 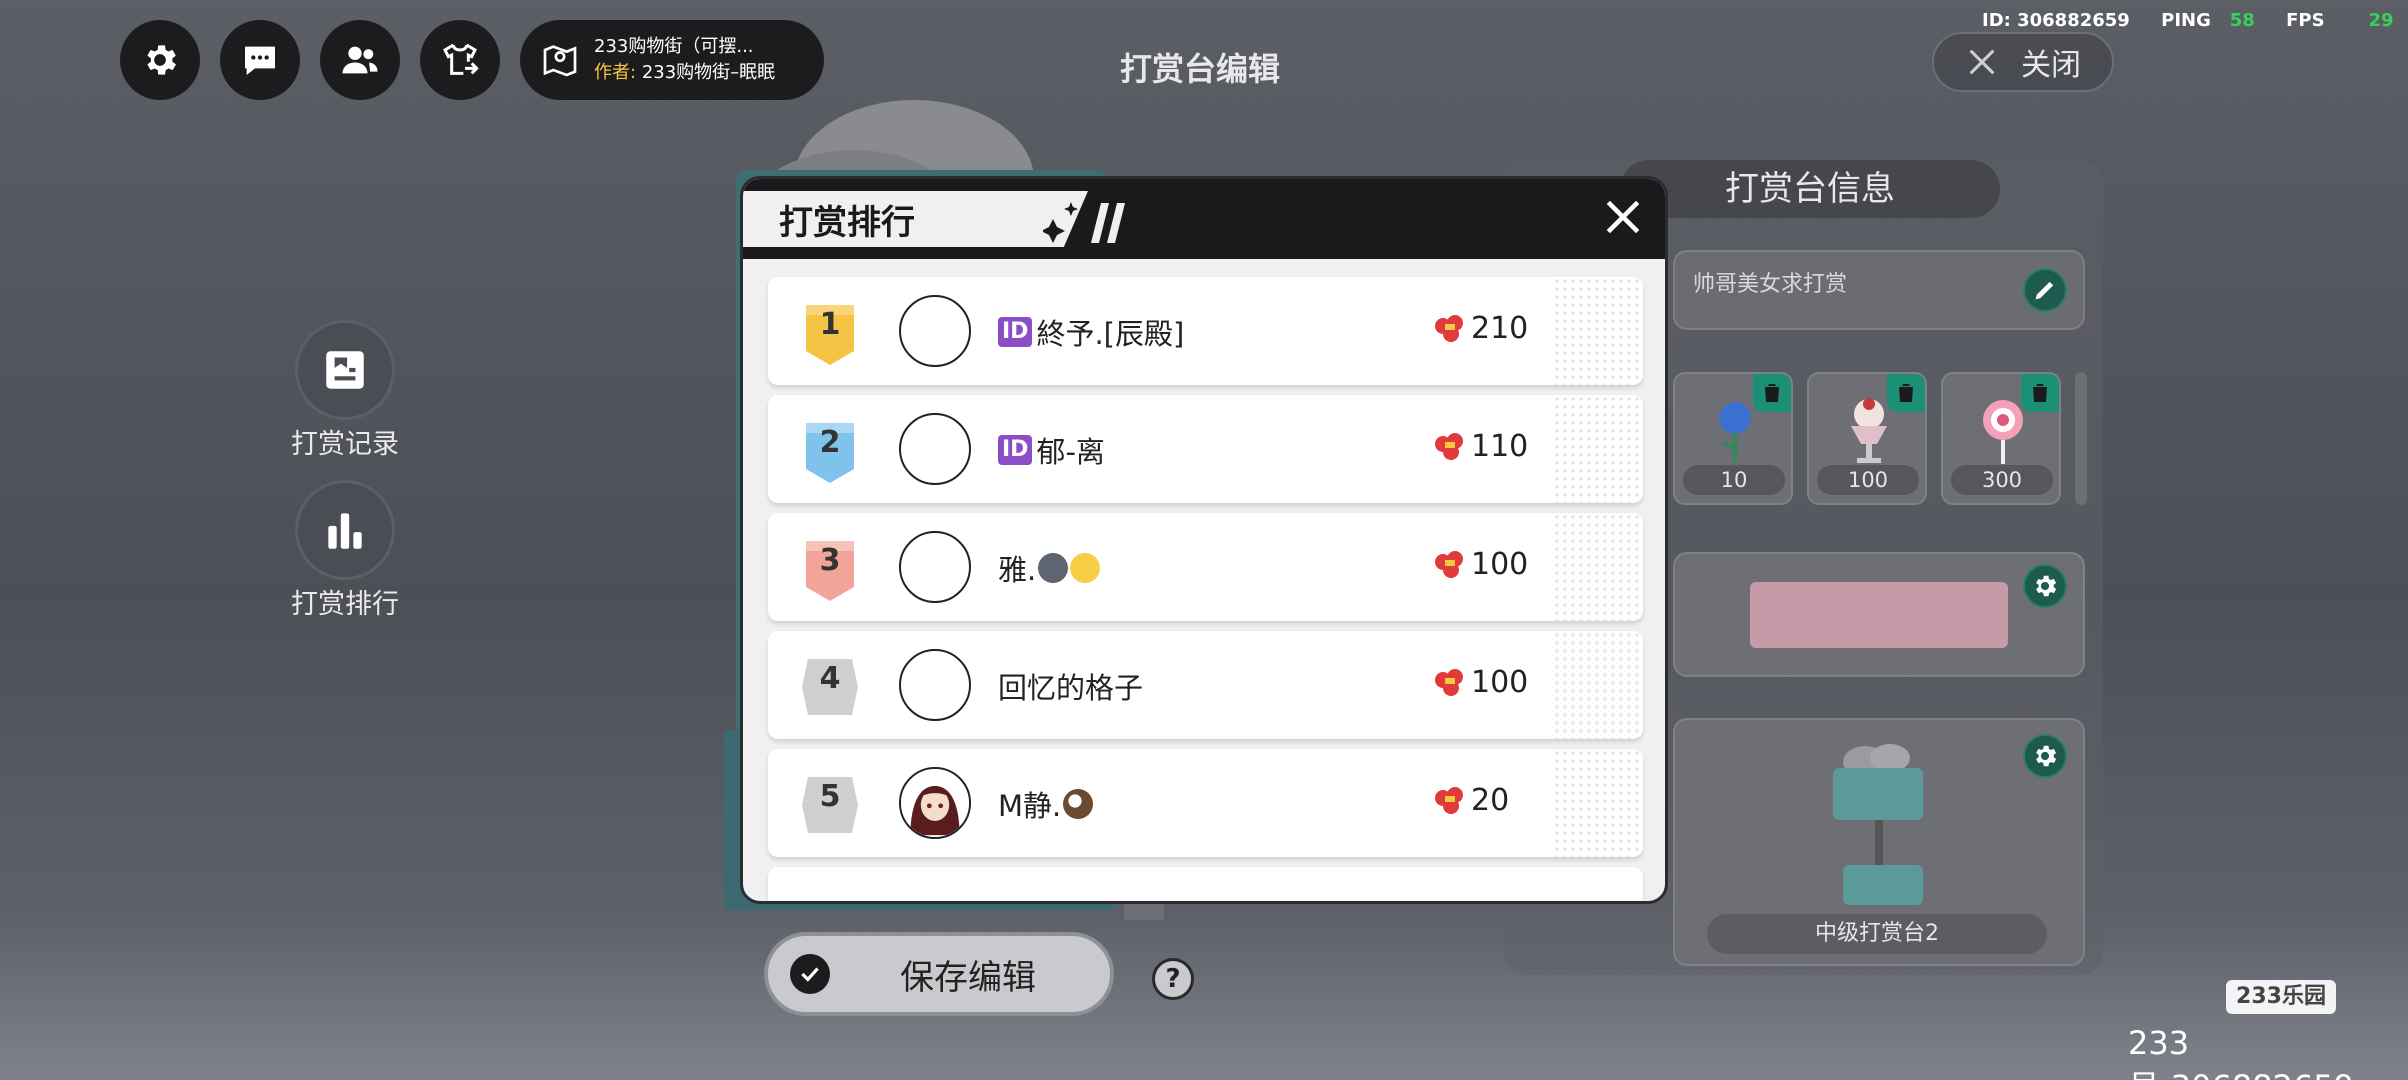 What do you see at coordinates (1877, 934) in the screenshot?
I see `model-name: 中级打赏台2` at bounding box center [1877, 934].